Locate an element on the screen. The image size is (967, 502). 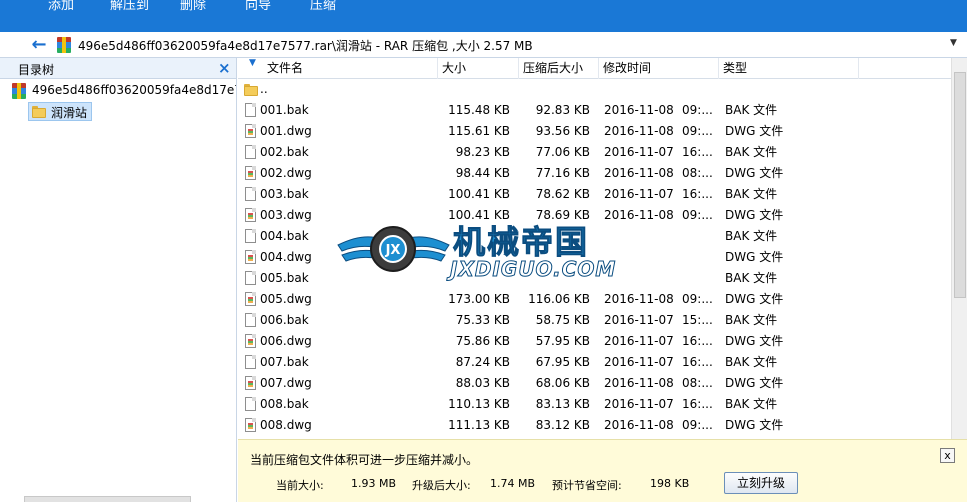
column-header-name: 文件名 is located at coordinates (338, 68).